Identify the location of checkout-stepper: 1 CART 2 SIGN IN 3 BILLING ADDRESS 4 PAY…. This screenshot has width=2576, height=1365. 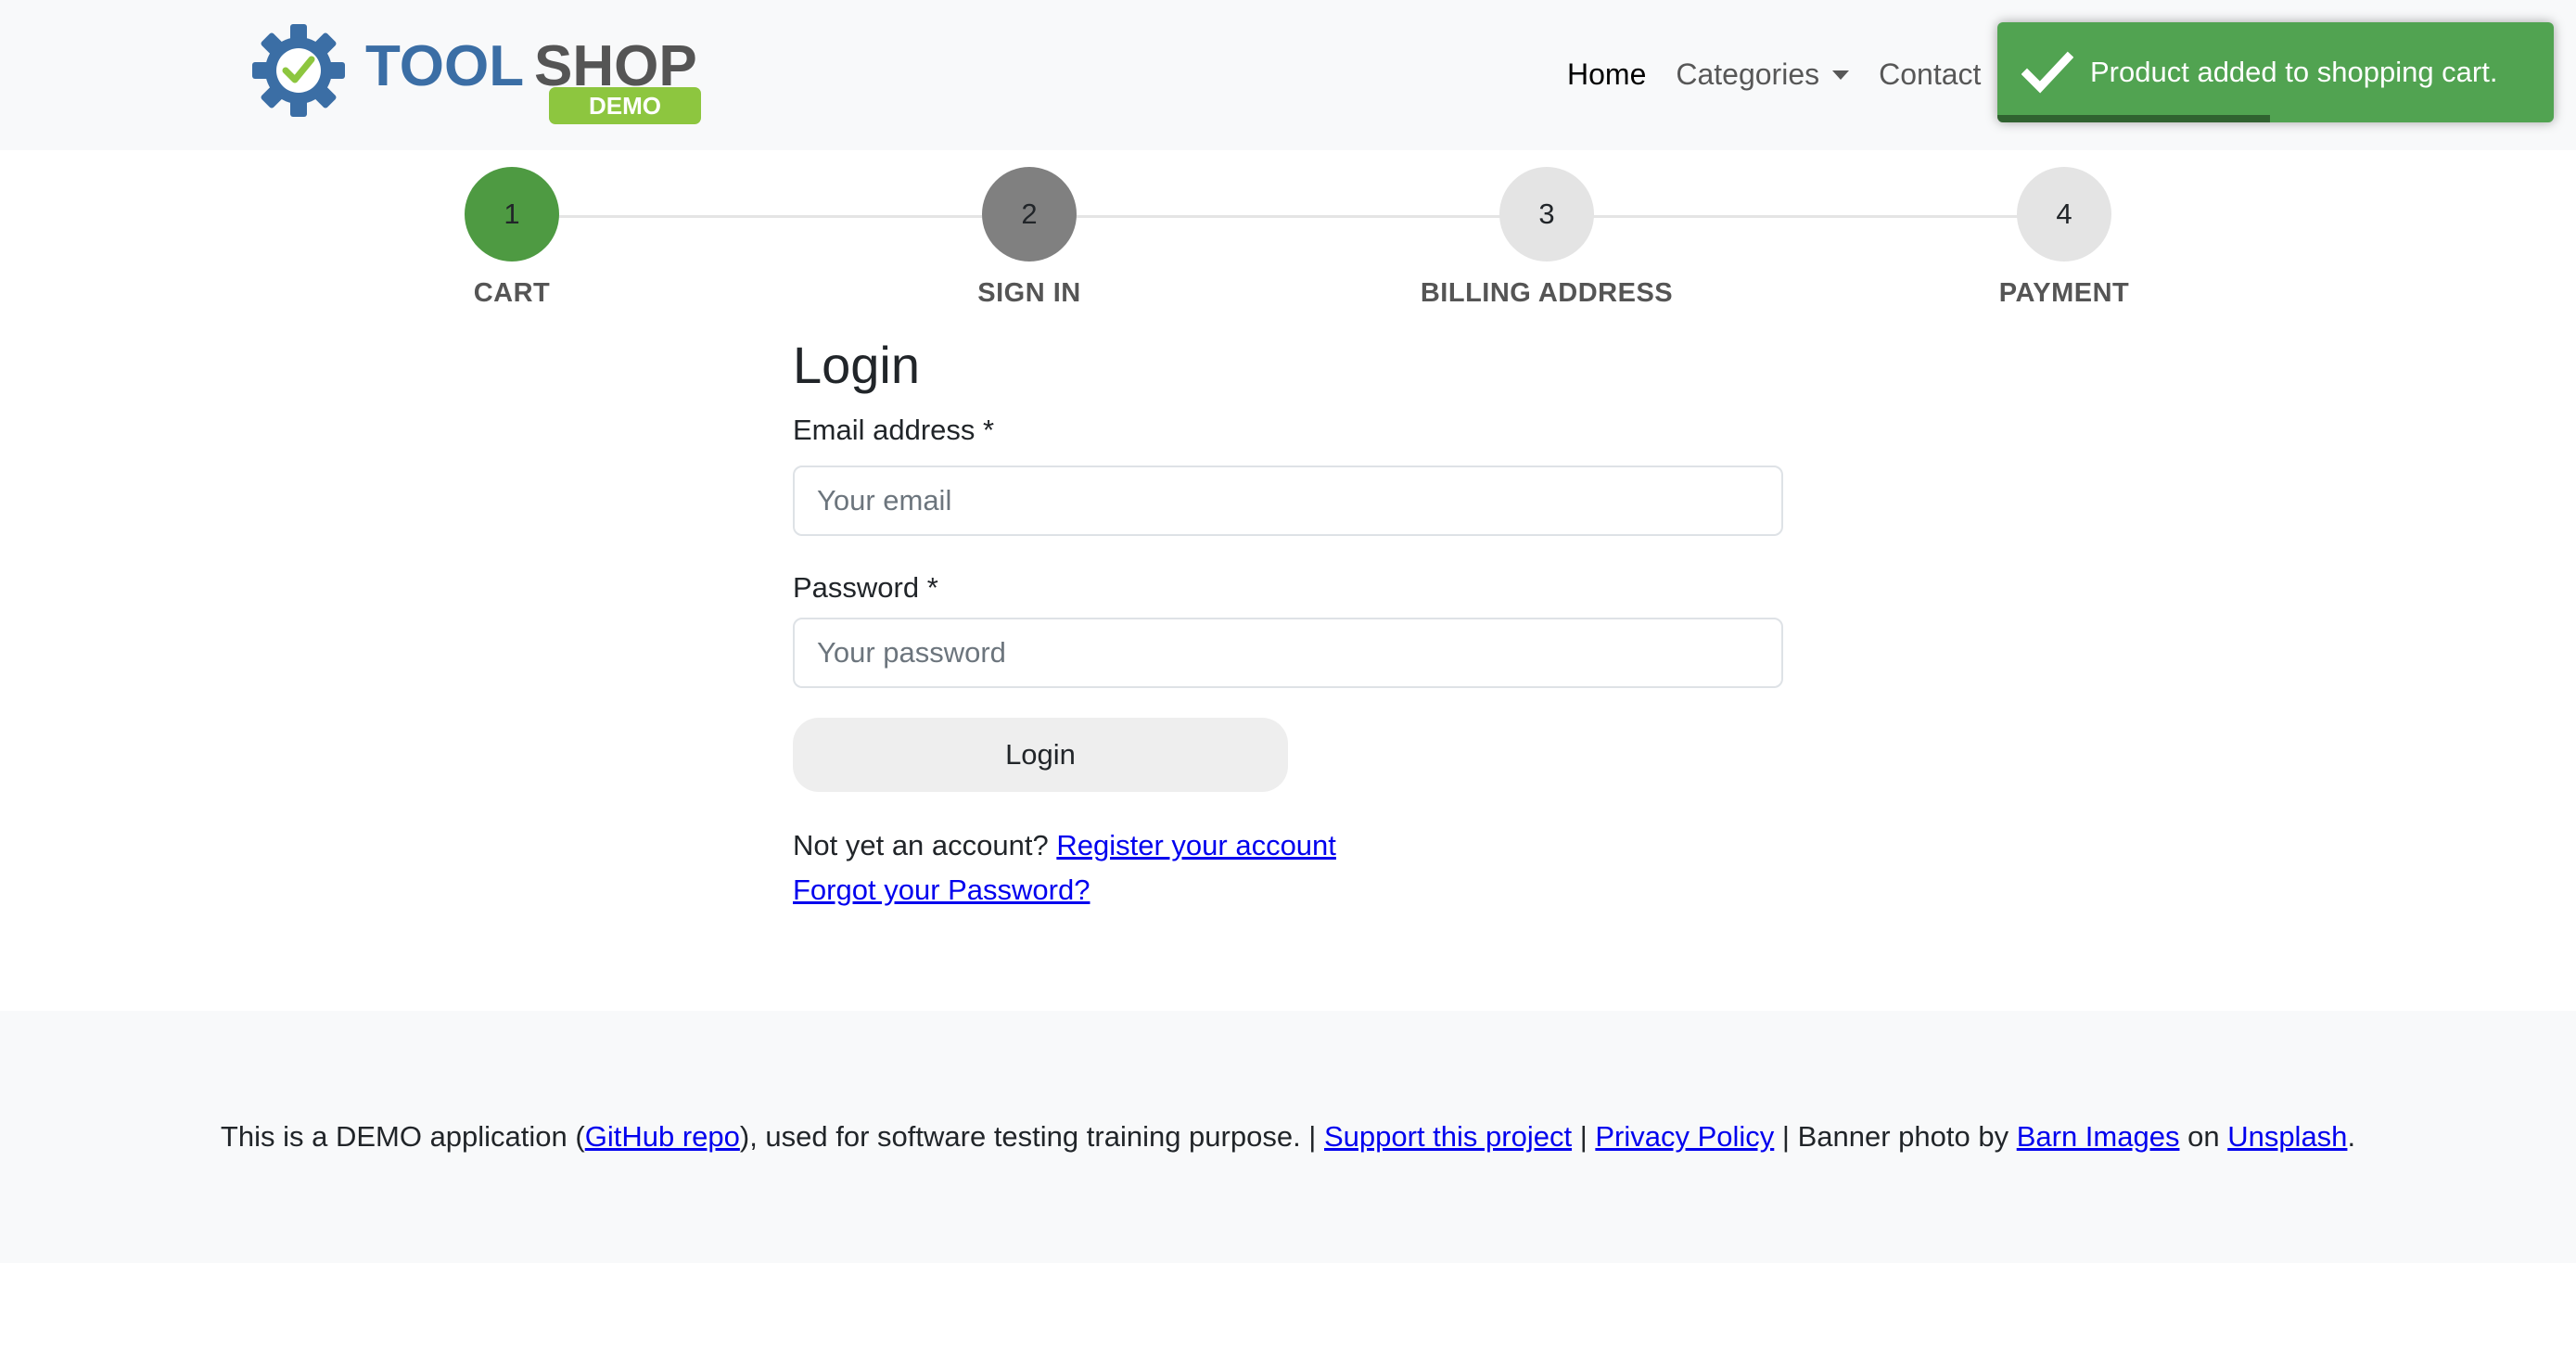
(1288, 241).